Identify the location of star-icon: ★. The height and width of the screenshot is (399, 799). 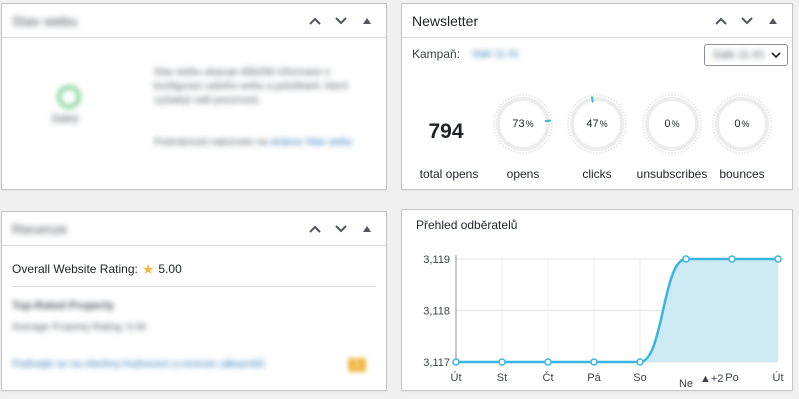
(148, 269).